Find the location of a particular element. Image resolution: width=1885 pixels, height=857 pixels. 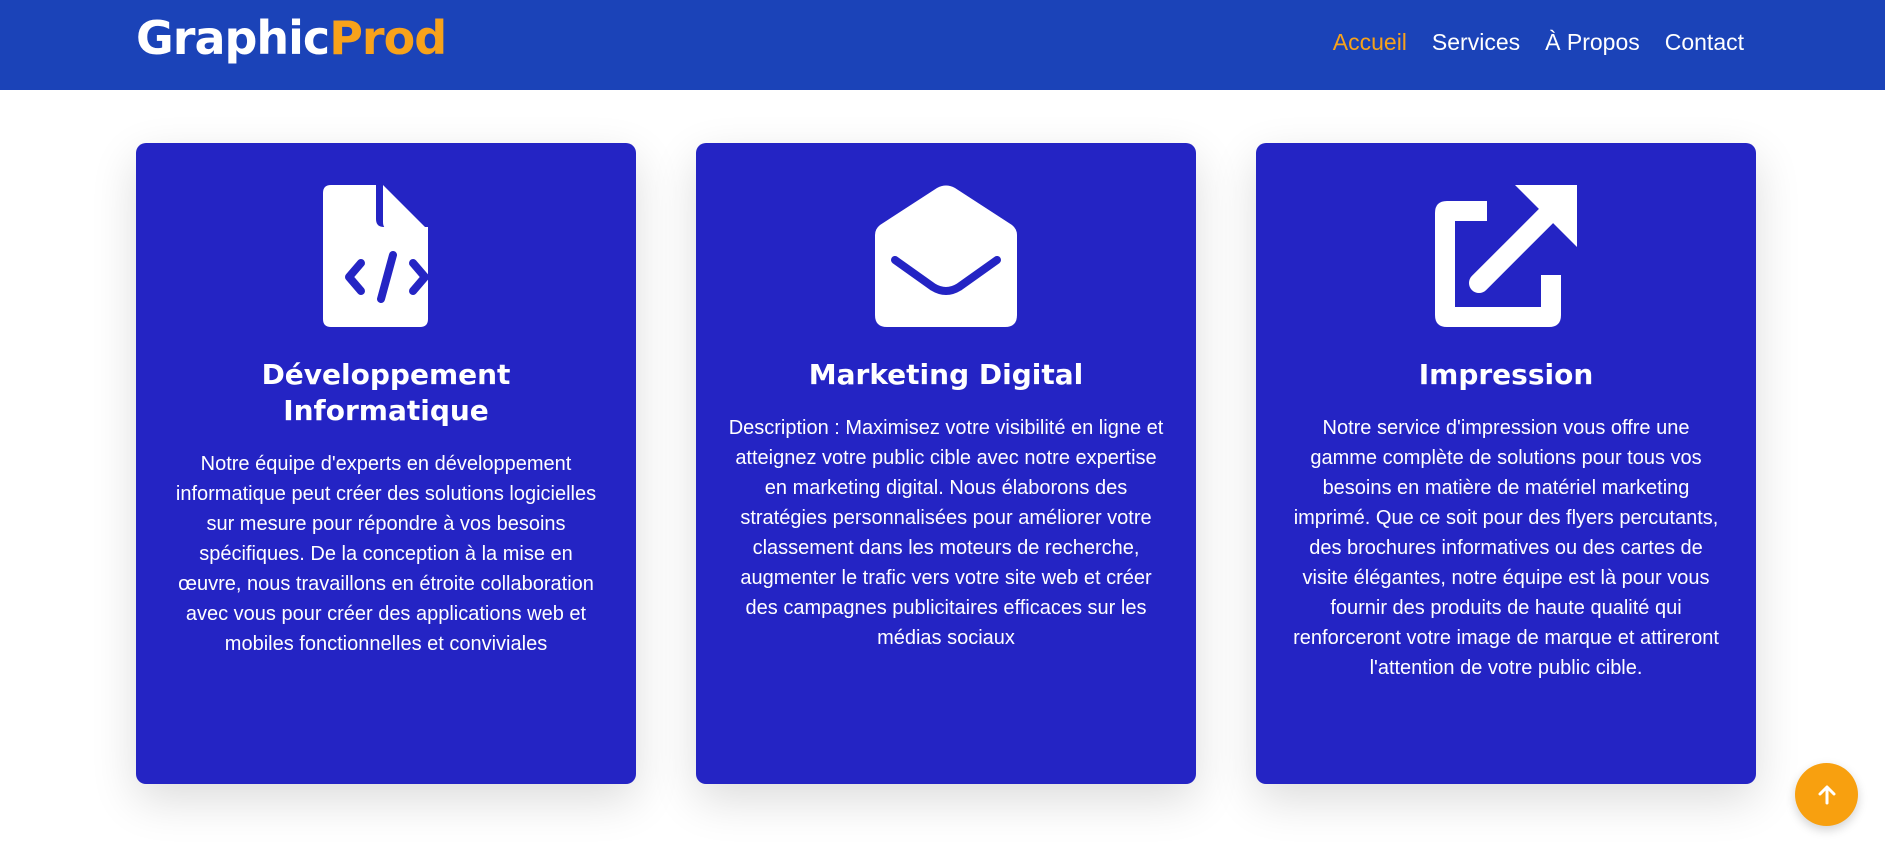

back-to-top-button is located at coordinates (1826, 794).